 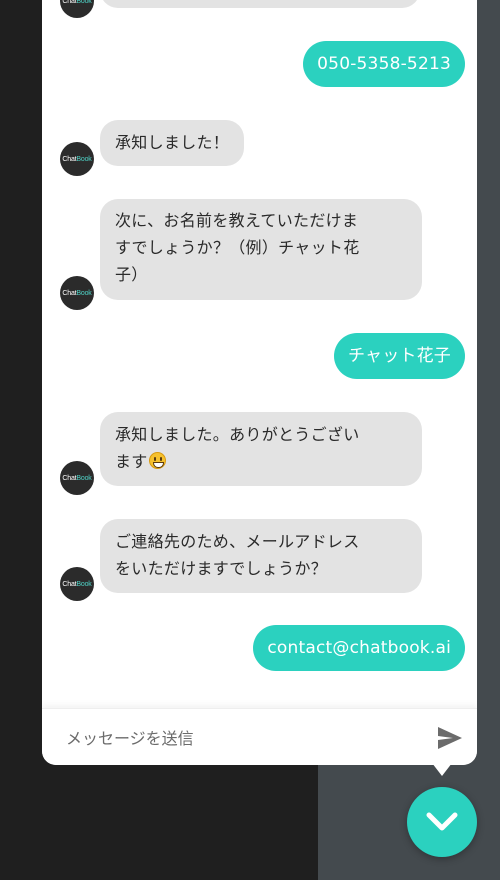 I want to click on send-icon, so click(x=450, y=738).